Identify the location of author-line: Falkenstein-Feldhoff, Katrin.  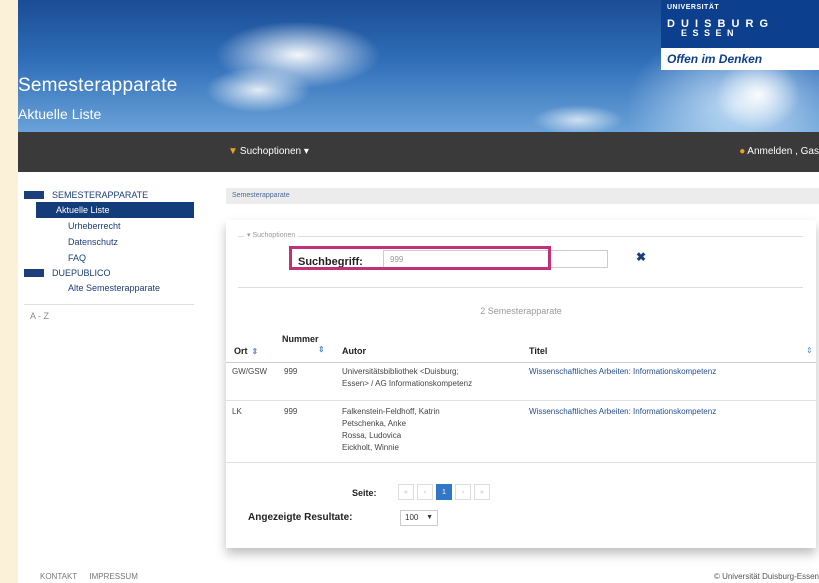
(391, 411).